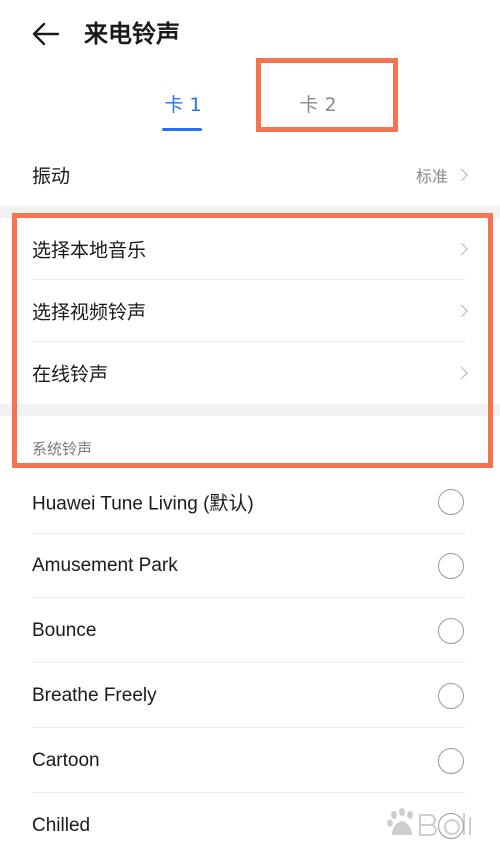 The width and height of the screenshot is (500, 855). I want to click on sim-tabs: 卡 1 卡 2, so click(250, 108).